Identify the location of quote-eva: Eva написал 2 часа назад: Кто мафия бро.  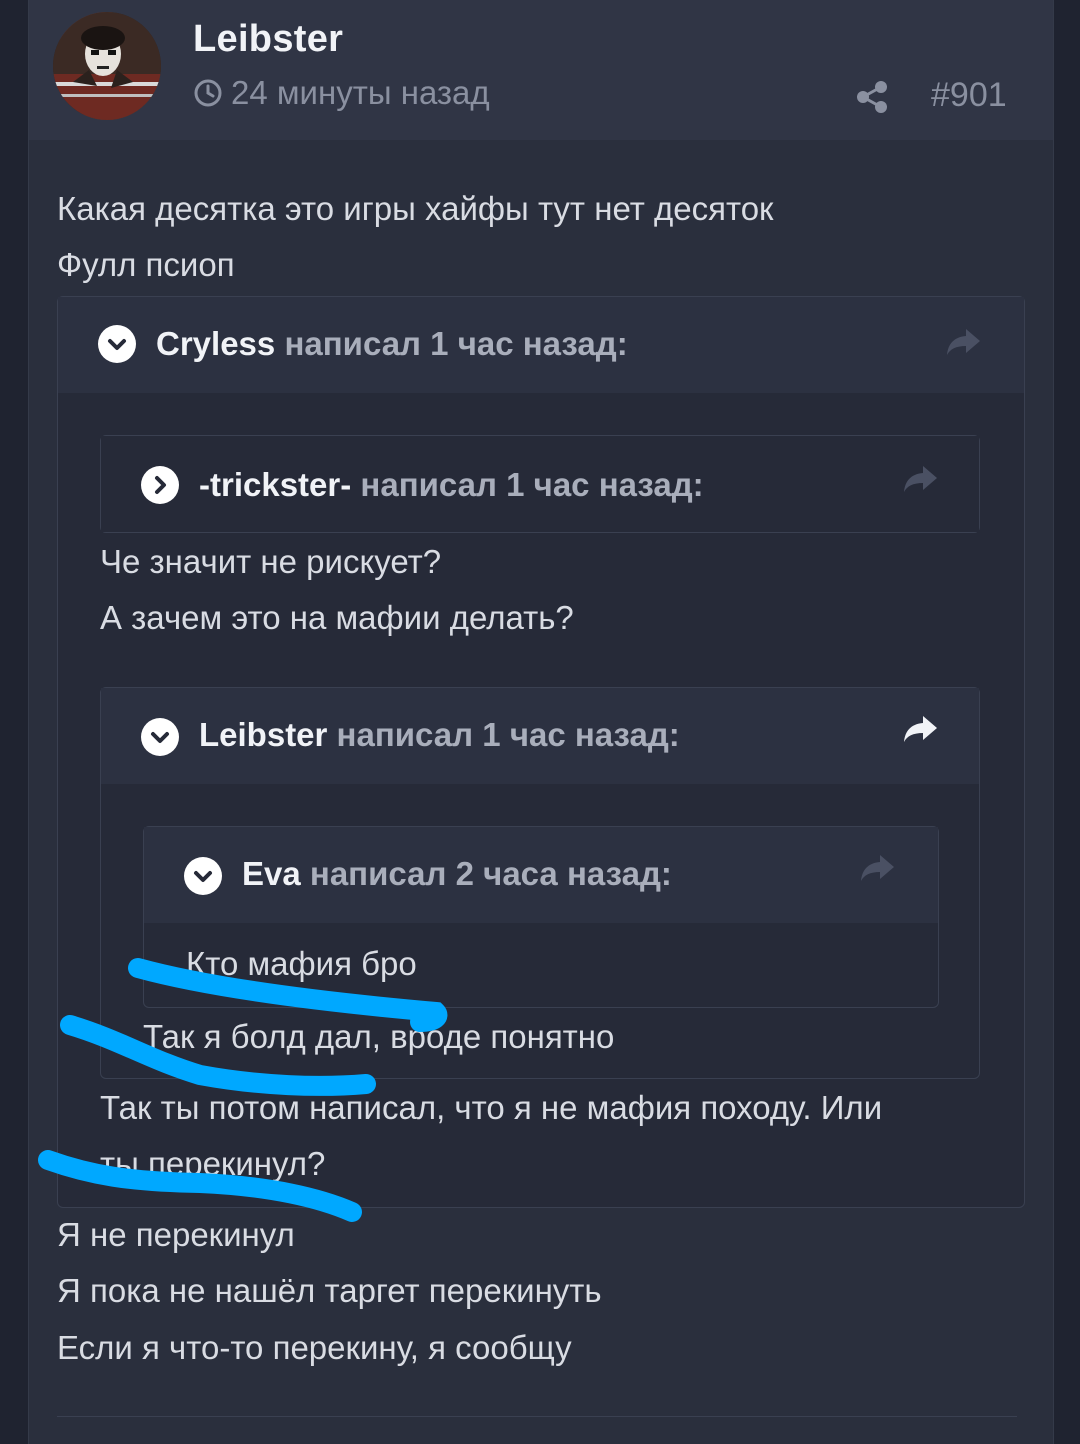
(541, 917).